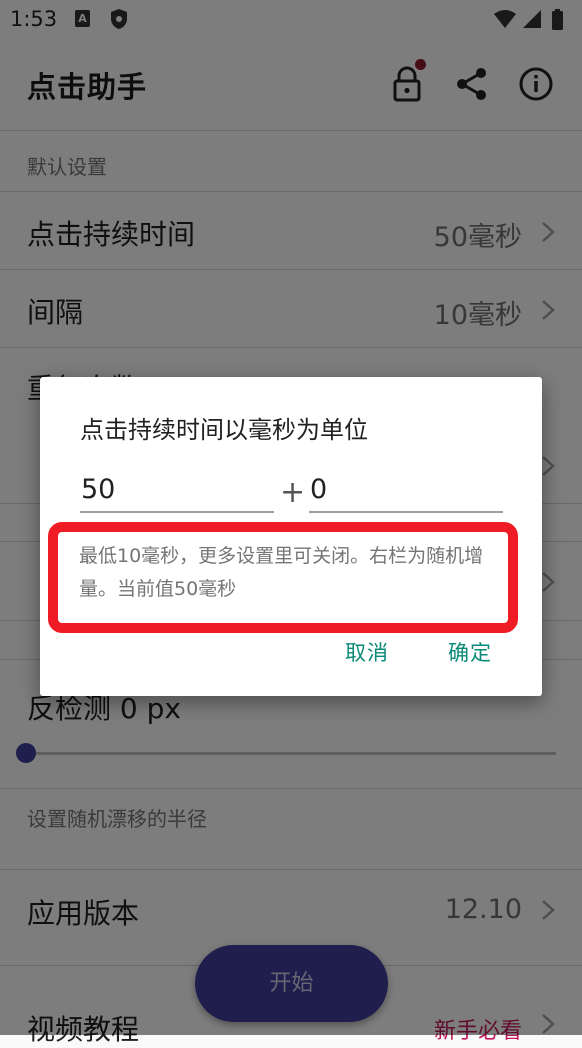 The width and height of the screenshot is (582, 1048). What do you see at coordinates (282, 578) in the screenshot?
I see `dialog-hint-text: 最低10毫秒，更多设置里可关闭。右栏为随机增量。当前值50毫秒` at bounding box center [282, 578].